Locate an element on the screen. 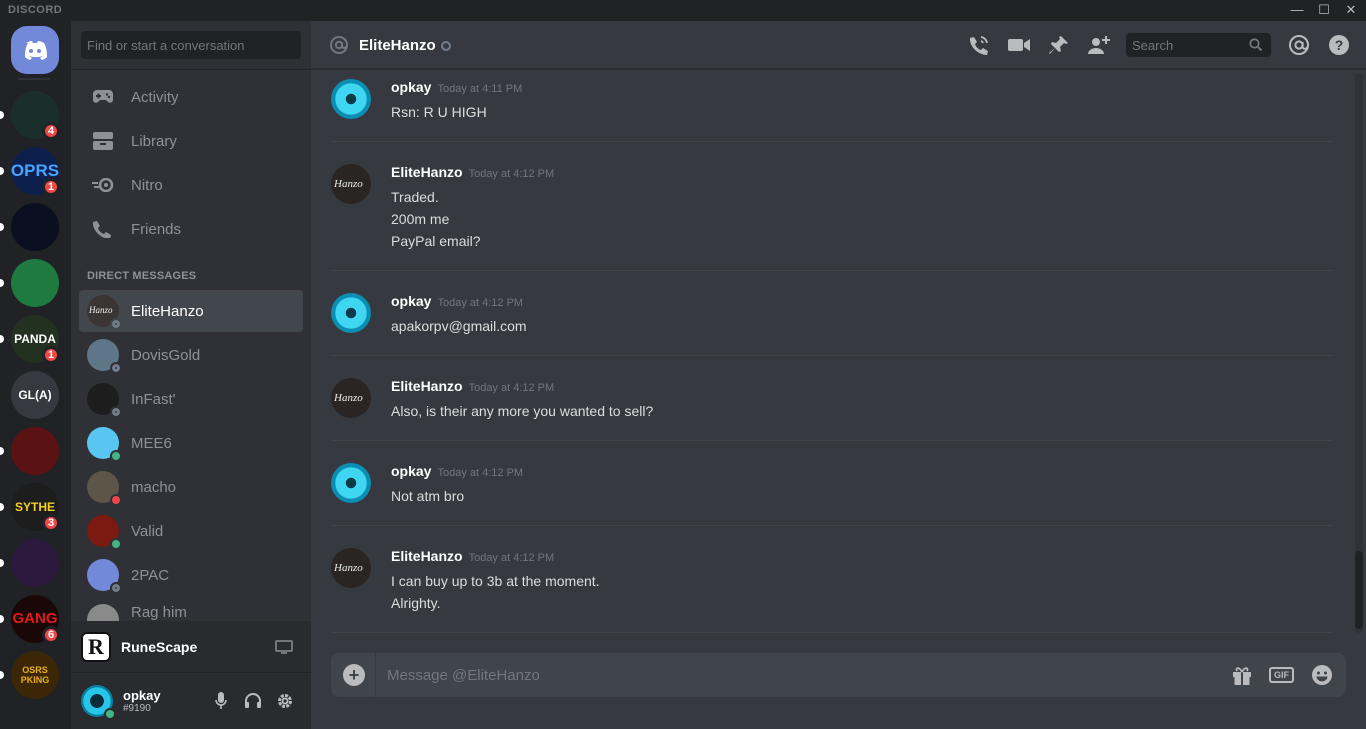  mention-badge: 3 is located at coordinates (51, 523).